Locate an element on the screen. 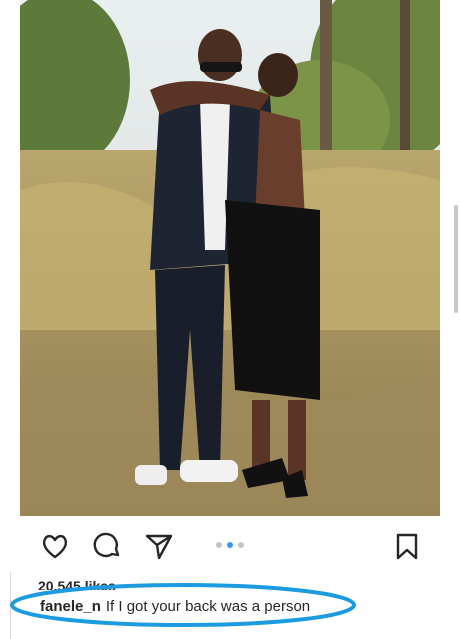 The image size is (460, 639). caption-text: If I got your back was a person is located at coordinates (208, 606).